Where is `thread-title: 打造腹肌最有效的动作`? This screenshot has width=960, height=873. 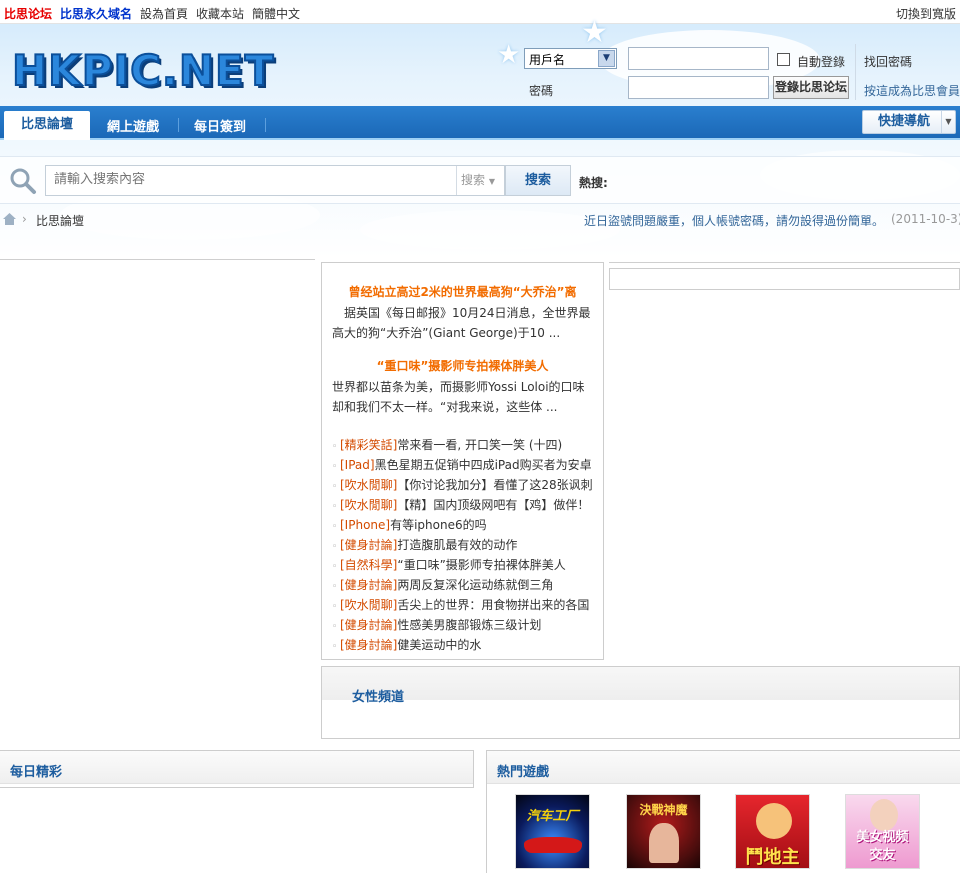
thread-title: 打造腹肌最有效的动作 is located at coordinates (457, 545).